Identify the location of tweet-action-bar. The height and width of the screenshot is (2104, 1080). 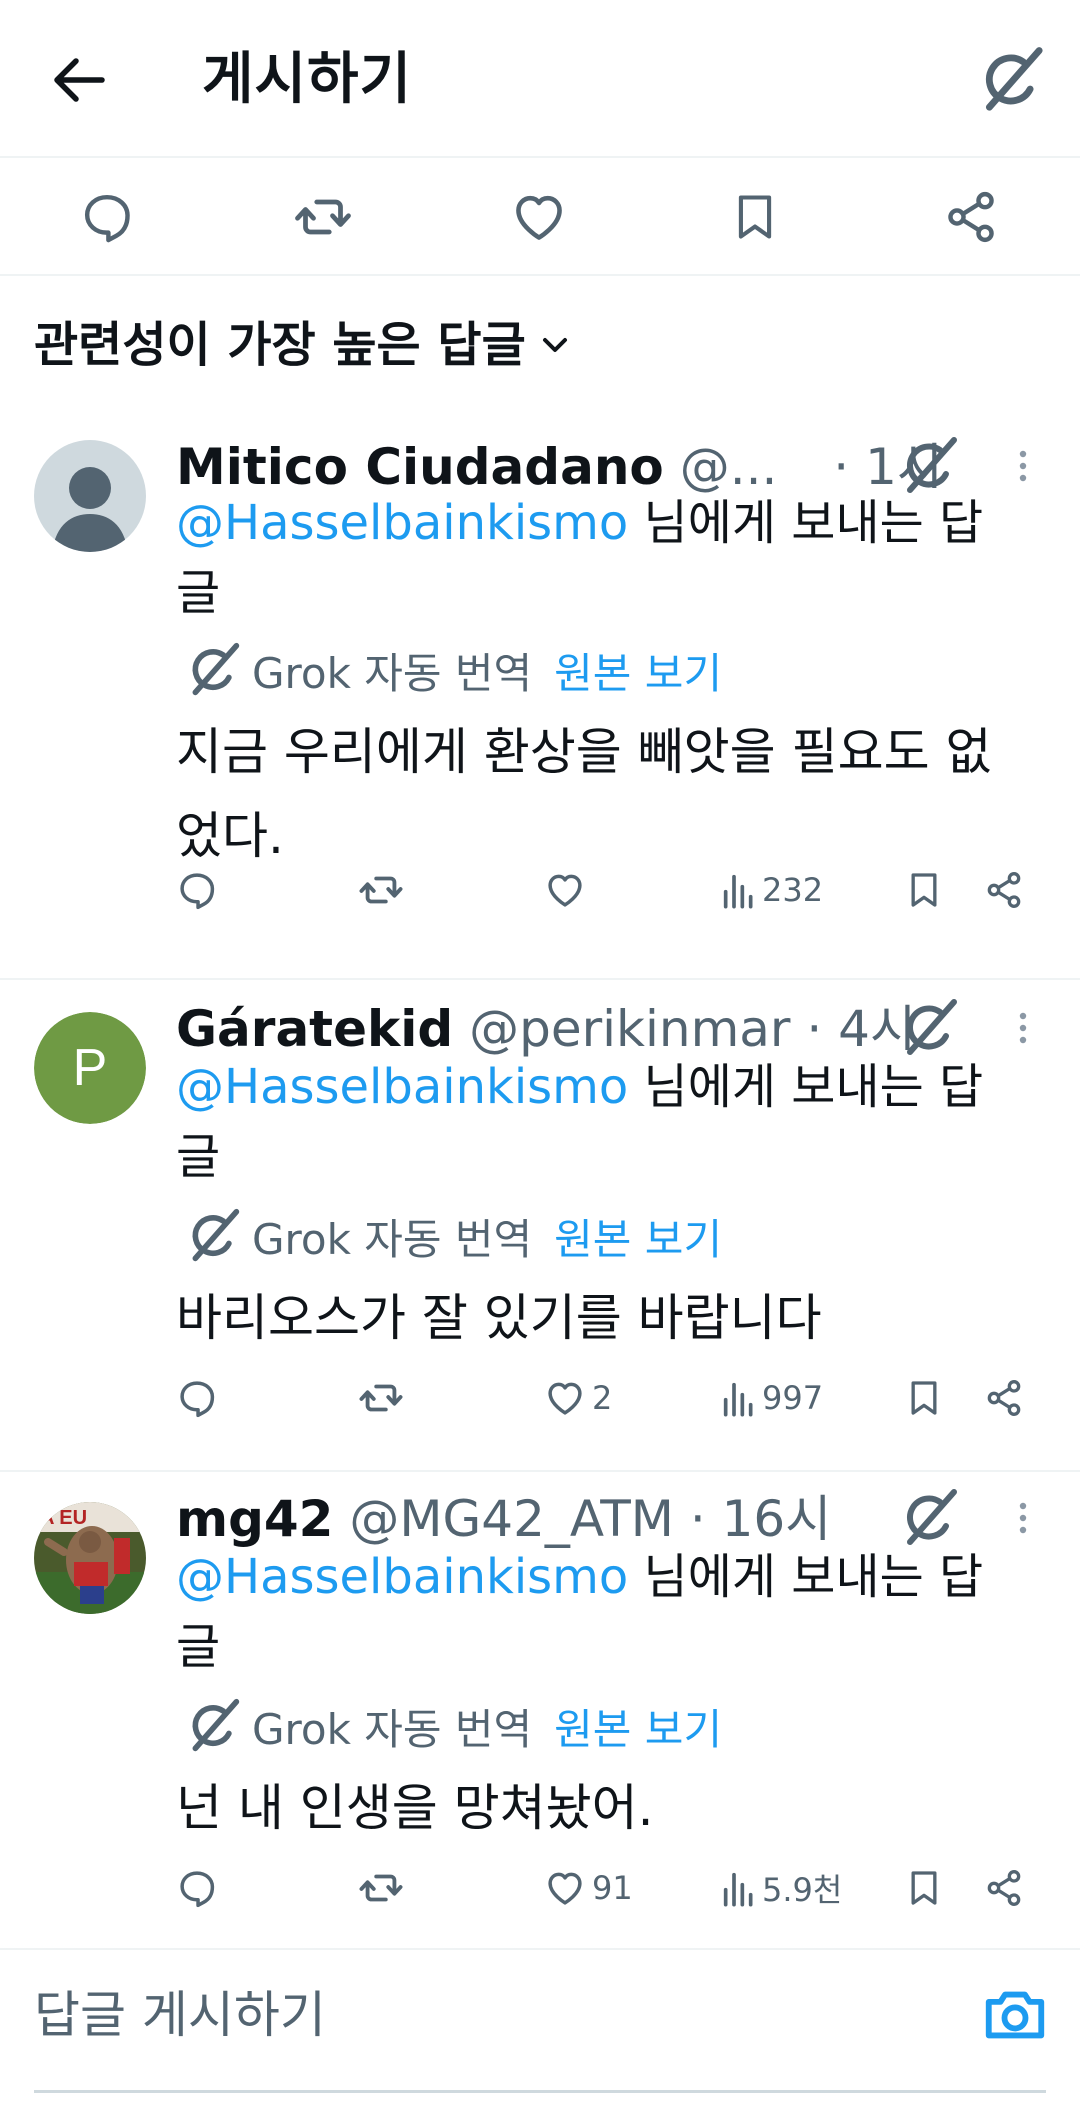
(540, 217).